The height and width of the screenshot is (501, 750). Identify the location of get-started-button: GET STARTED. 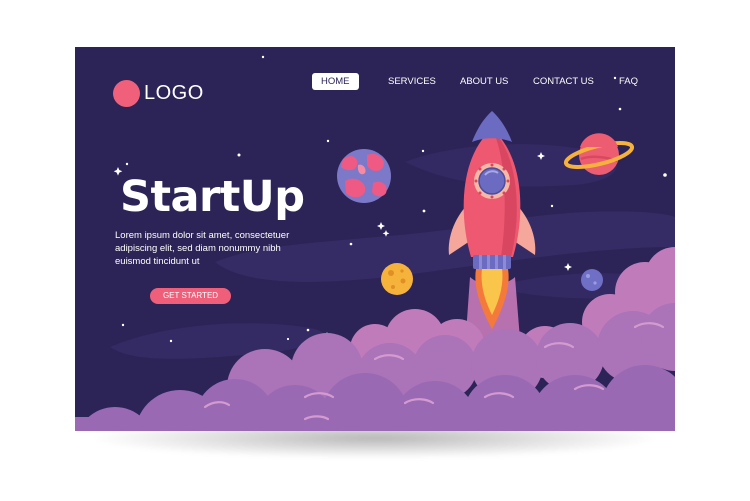
(190, 296).